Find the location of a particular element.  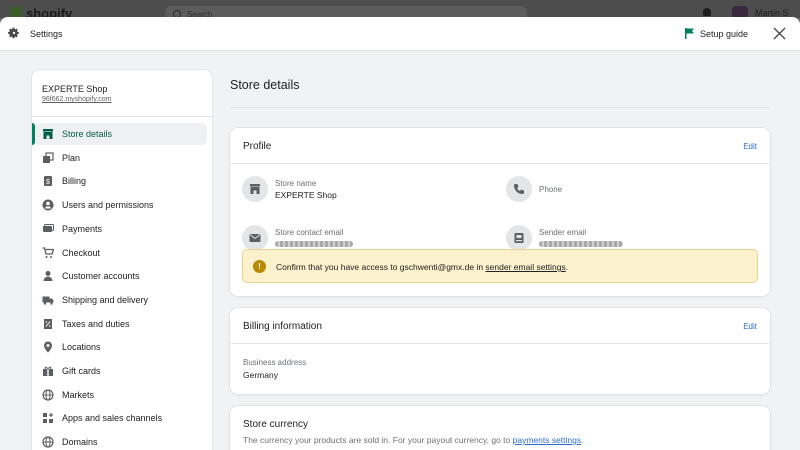

plan-icon is located at coordinates (48, 157).